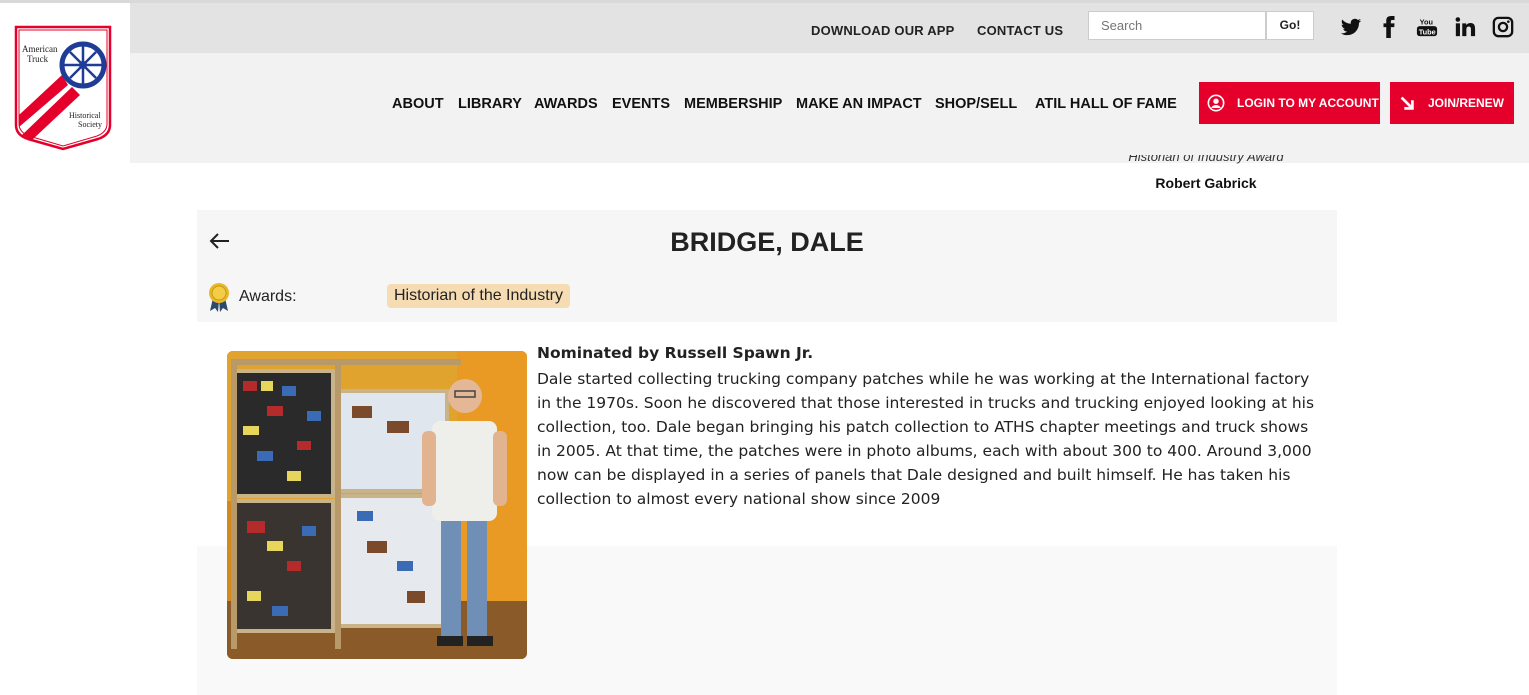 The height and width of the screenshot is (695, 1529). Describe the element at coordinates (733, 104) in the screenshot. I see `nav-membership: MEMBERSHIP` at that location.